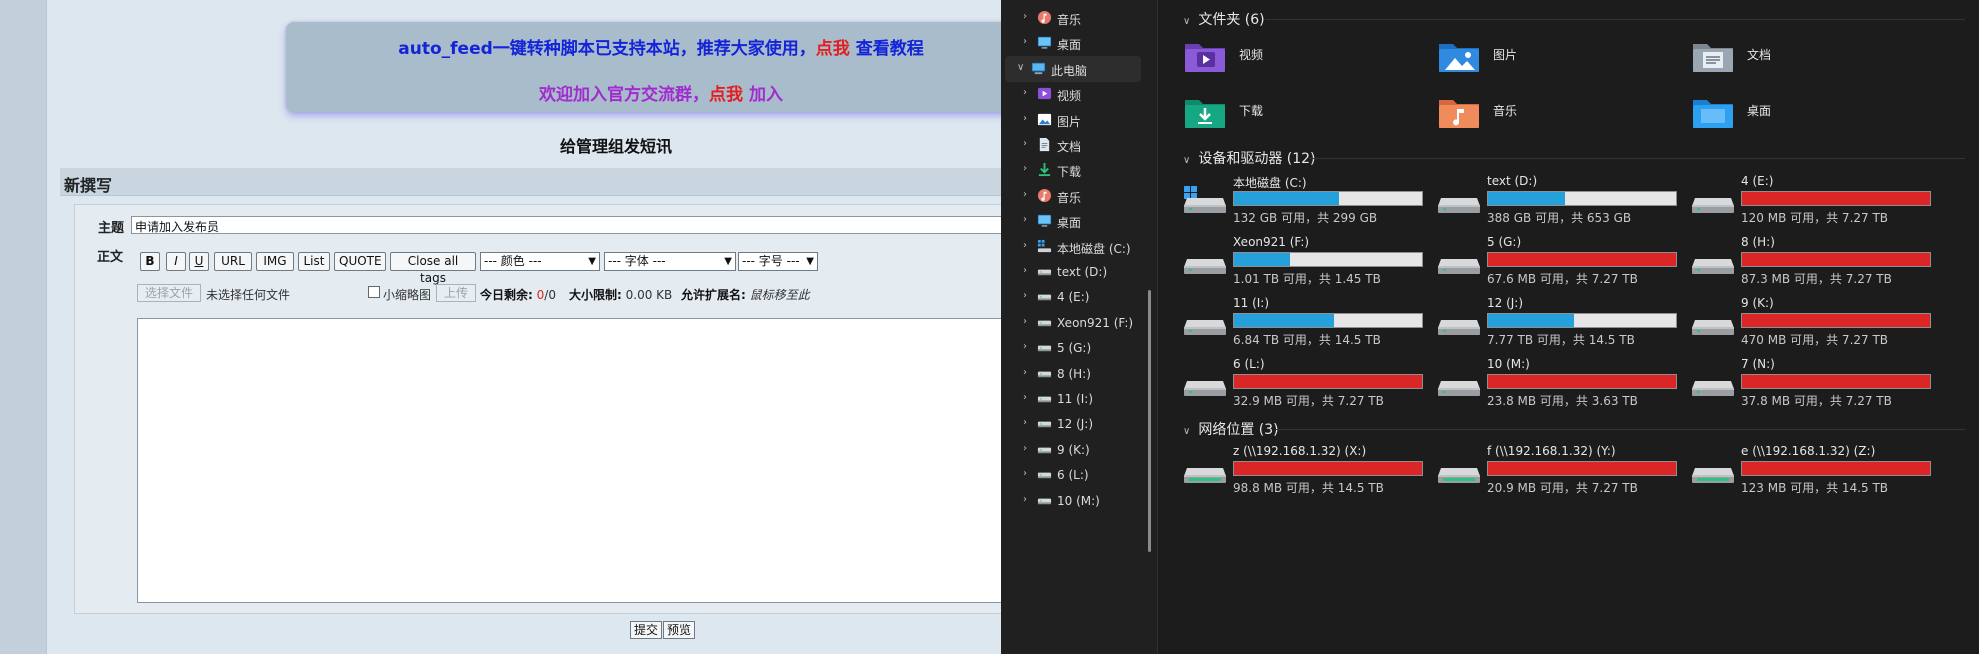  What do you see at coordinates (518, 294) in the screenshot?
I see `remaining-quota: 今日剩余: 0/0` at bounding box center [518, 294].